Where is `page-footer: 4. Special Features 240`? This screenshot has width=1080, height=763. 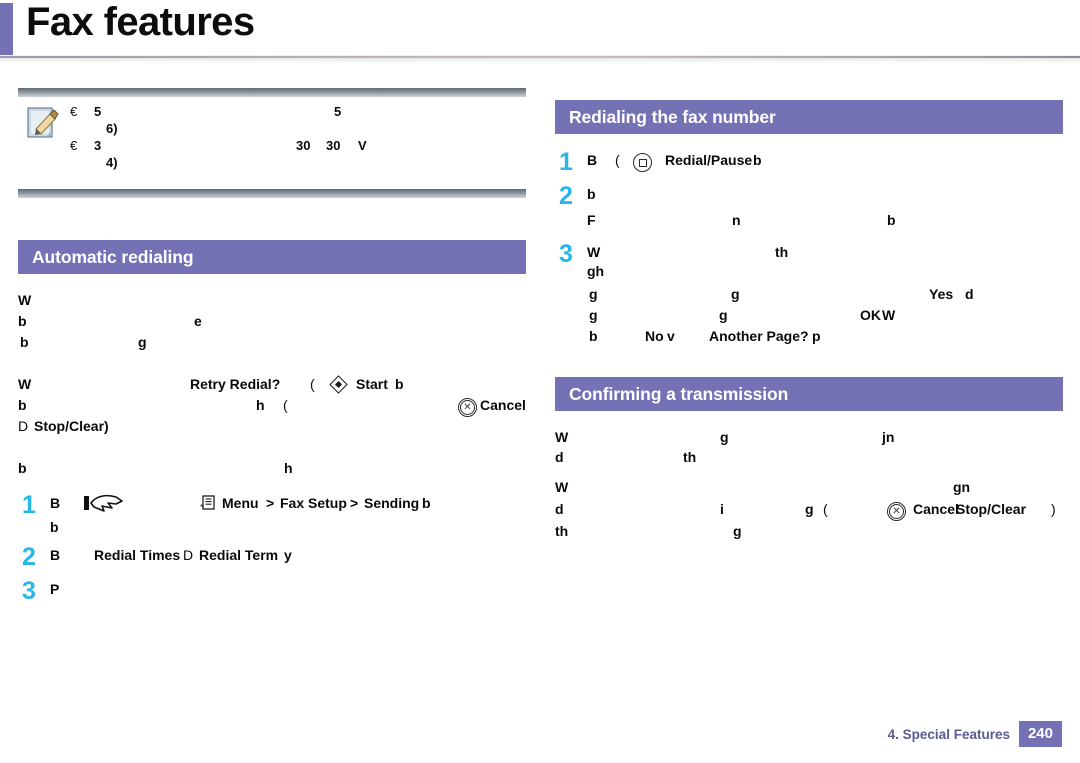
page-footer: 4. Special Features 240 is located at coordinates (975, 734).